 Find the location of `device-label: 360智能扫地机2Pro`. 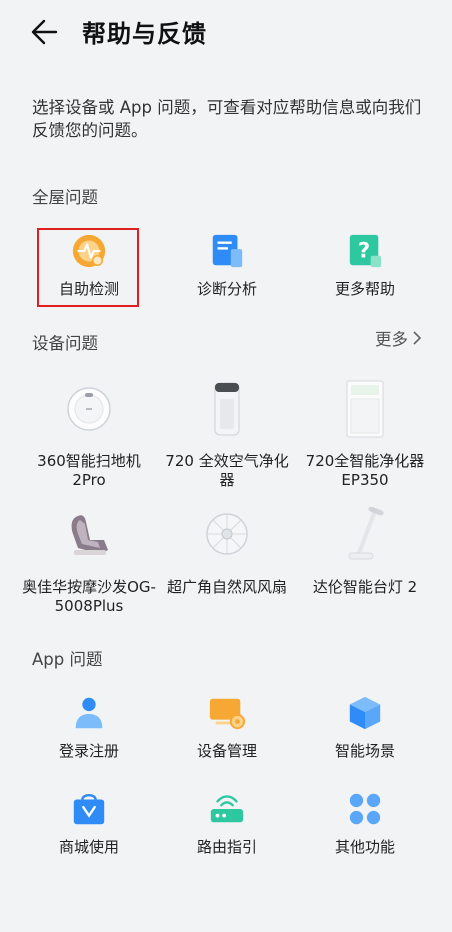

device-label: 360智能扫地机2Pro is located at coordinates (89, 470).